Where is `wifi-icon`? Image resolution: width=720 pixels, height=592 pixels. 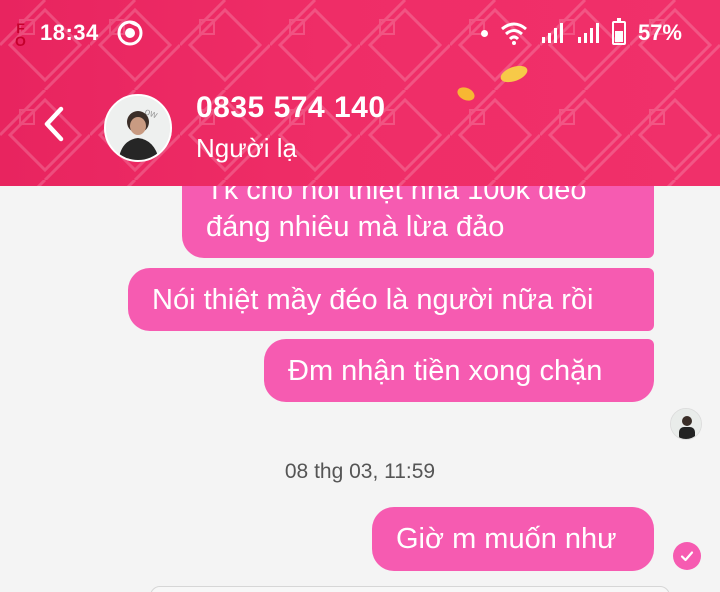
wifi-icon is located at coordinates (513, 33).